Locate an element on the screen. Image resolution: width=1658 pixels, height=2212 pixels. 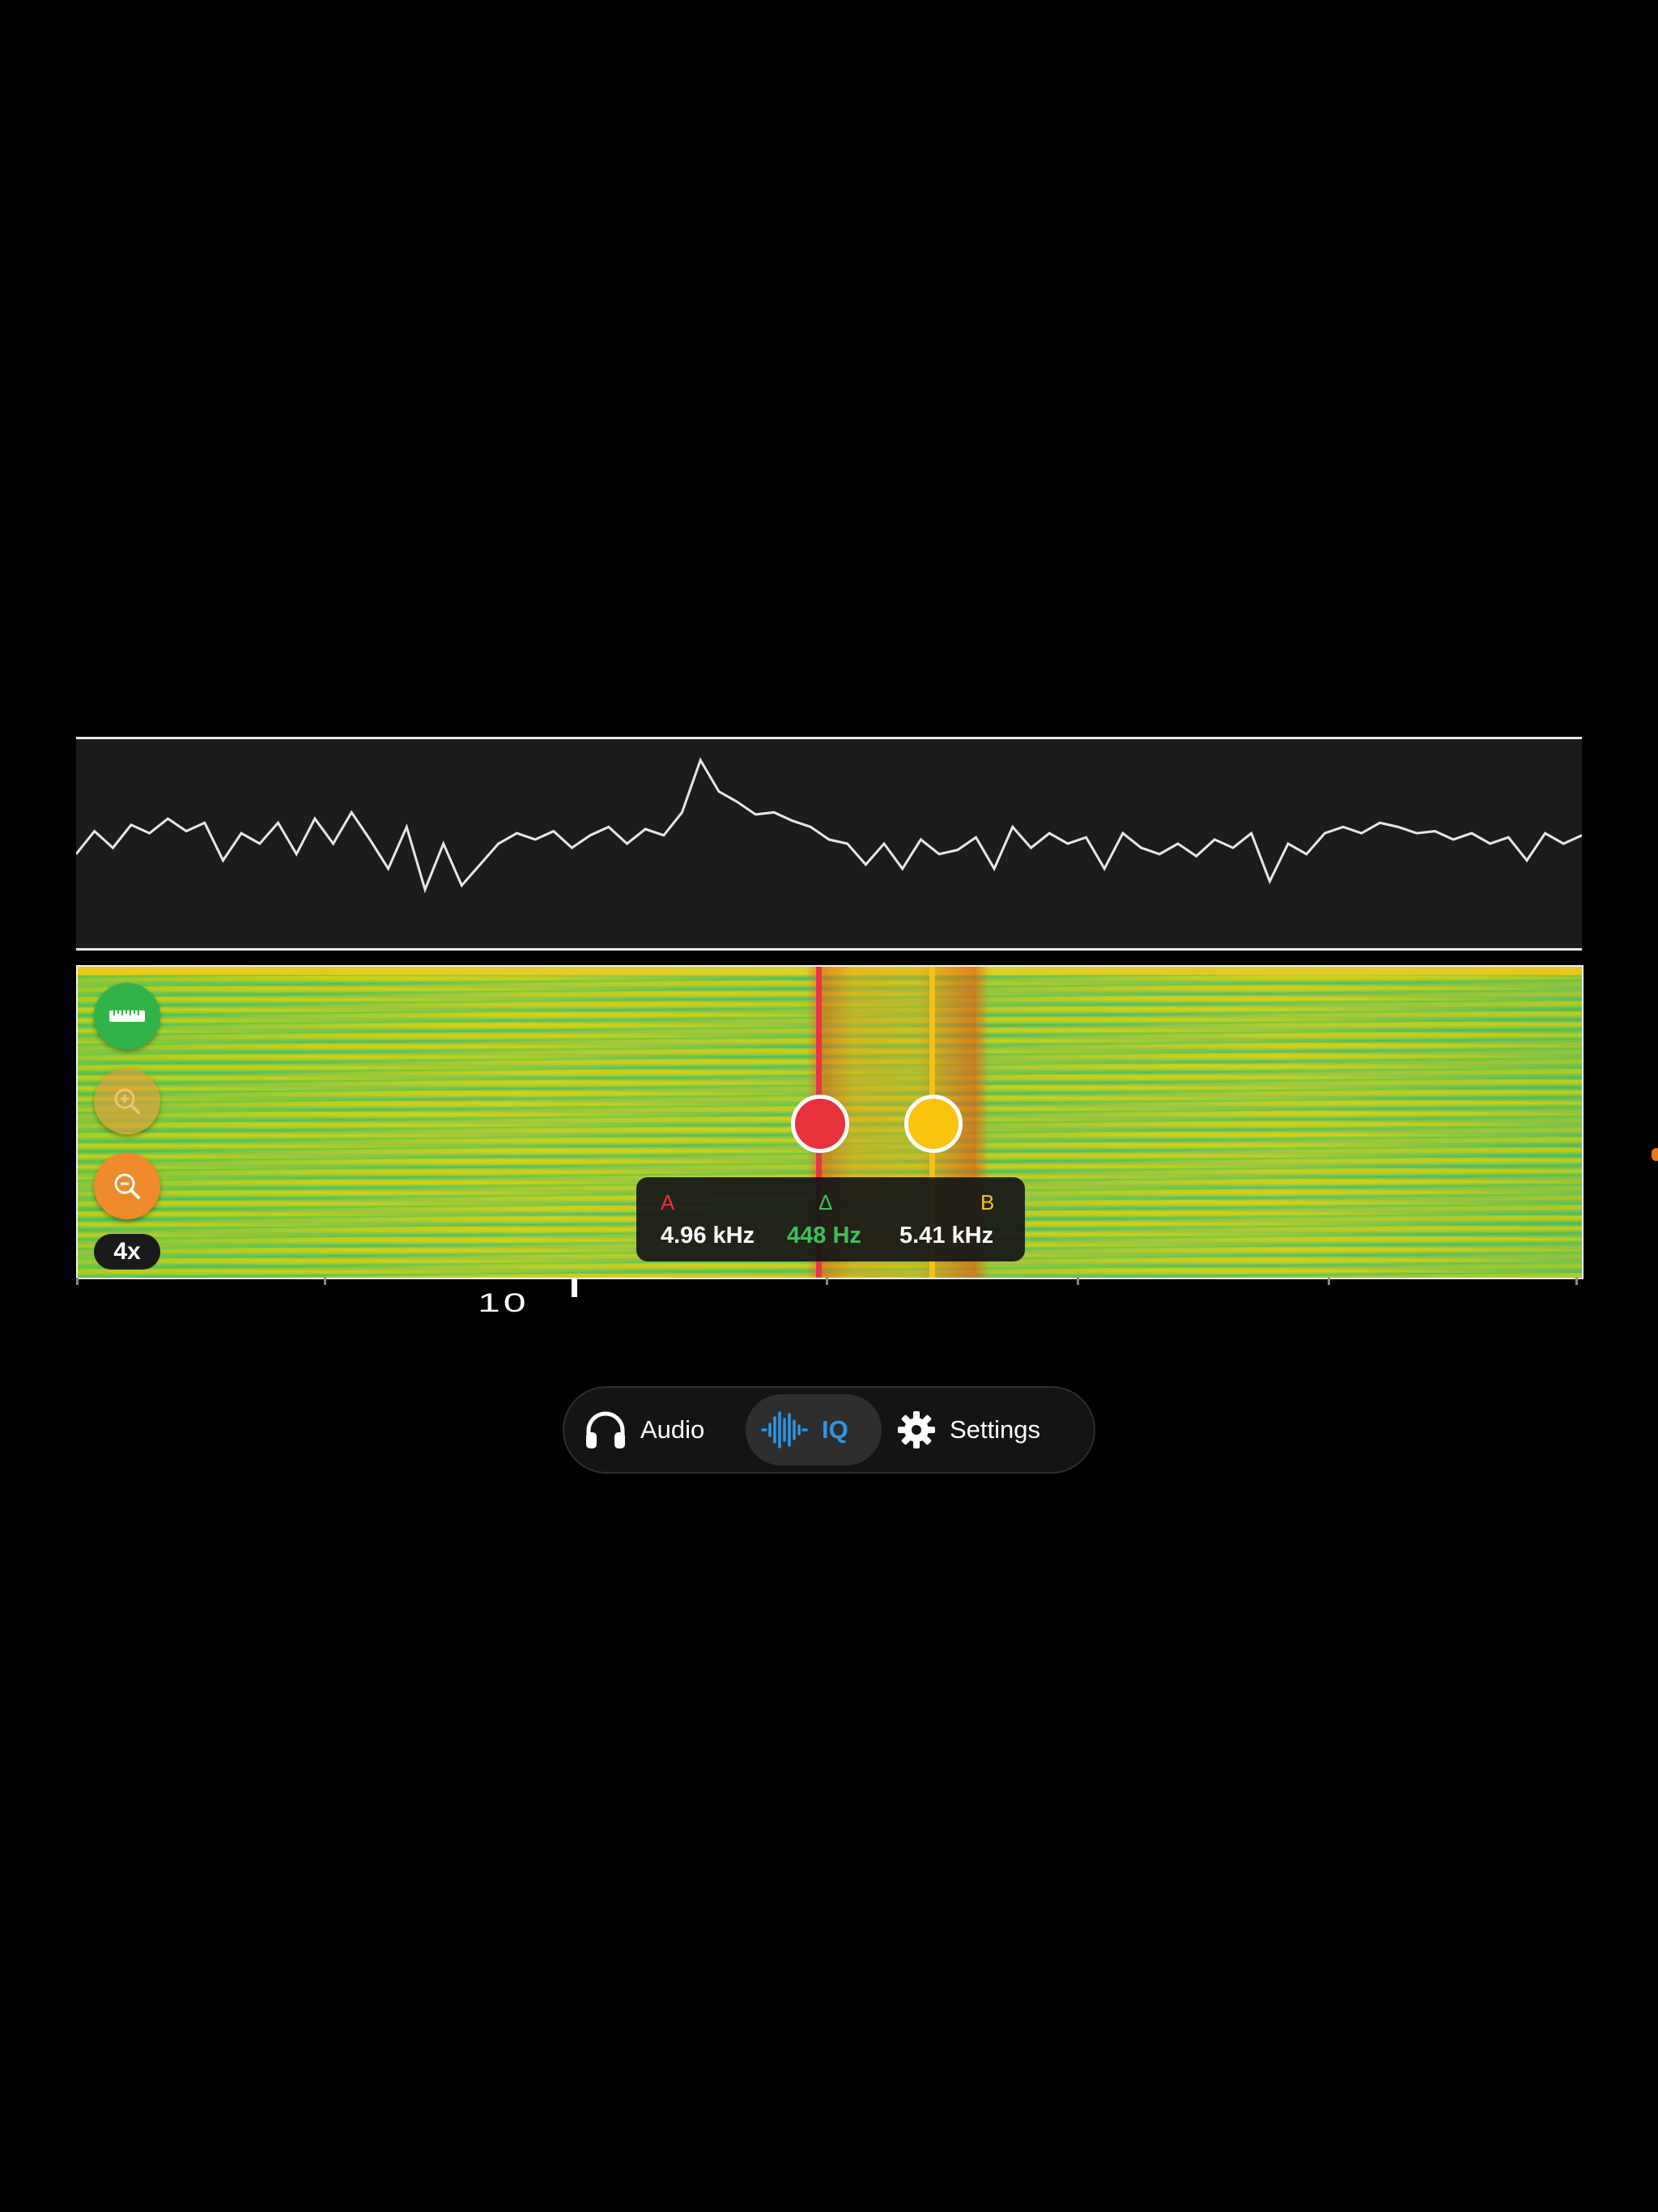
tab-iq: IQ is located at coordinates (814, 1430).